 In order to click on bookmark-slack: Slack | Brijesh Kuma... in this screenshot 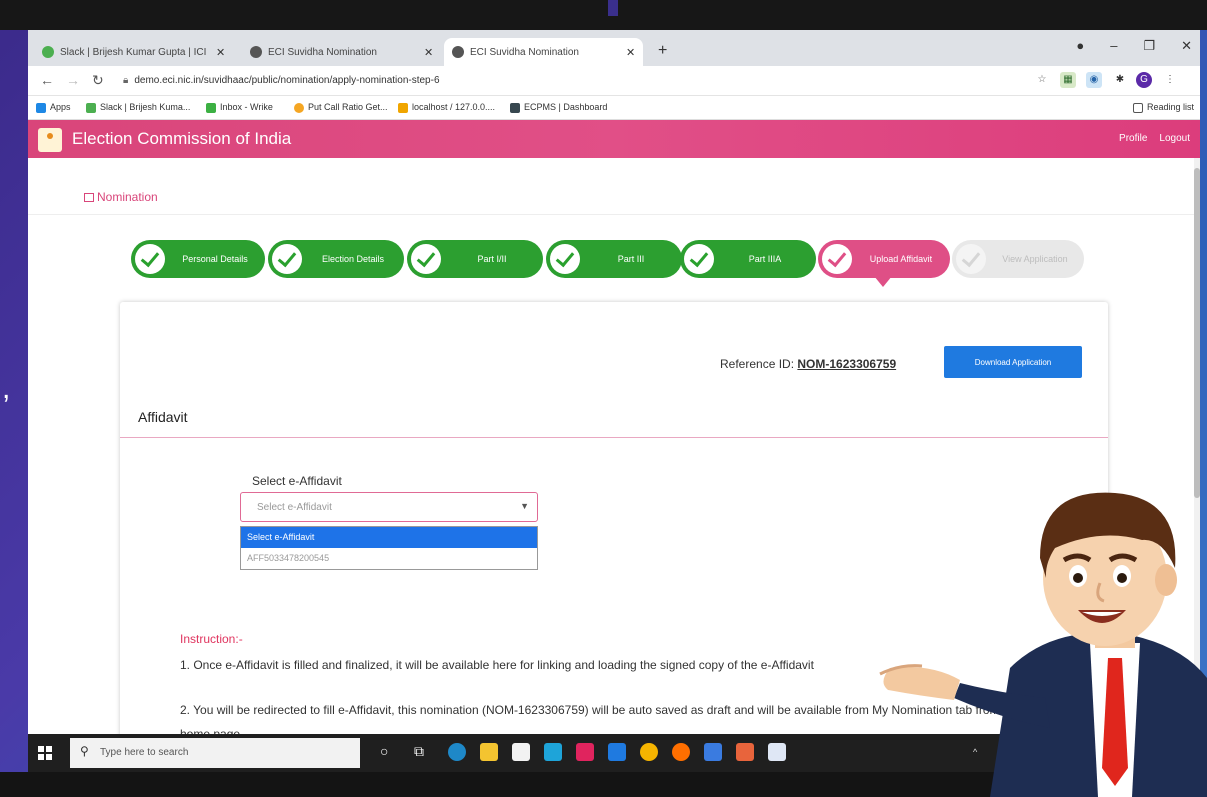, I will do `click(138, 107)`.